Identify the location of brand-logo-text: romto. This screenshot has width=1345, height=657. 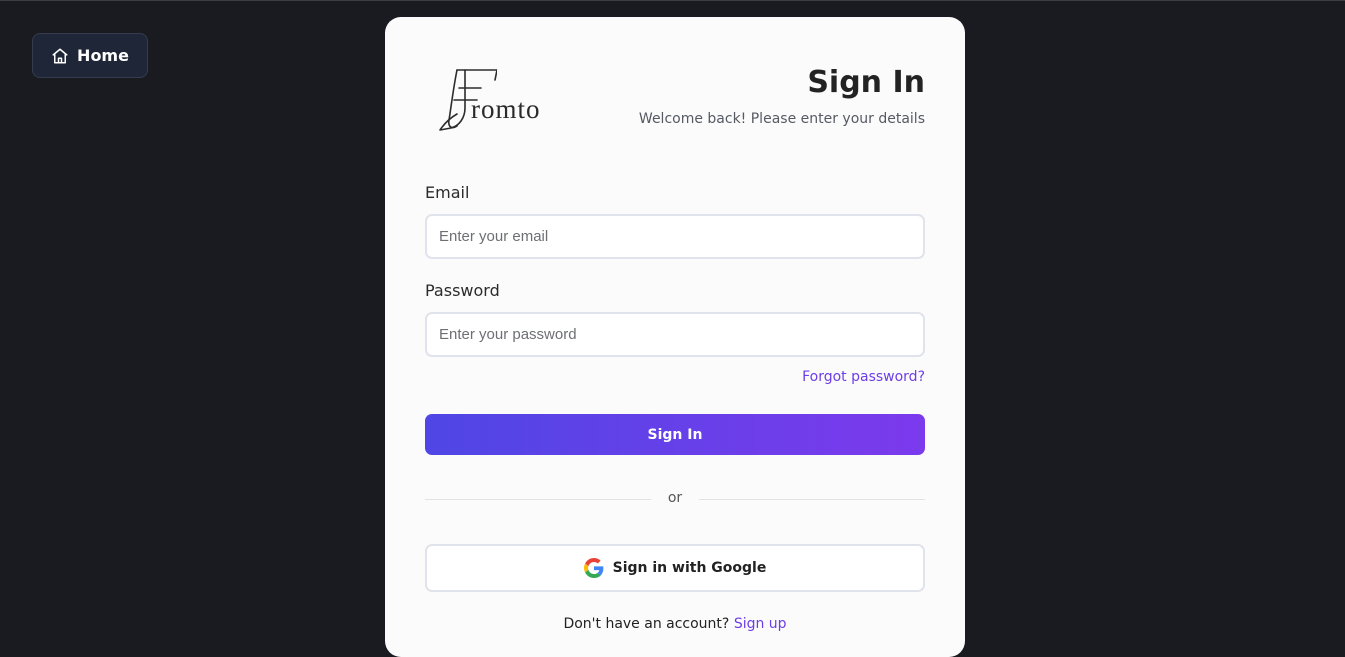
(506, 109).